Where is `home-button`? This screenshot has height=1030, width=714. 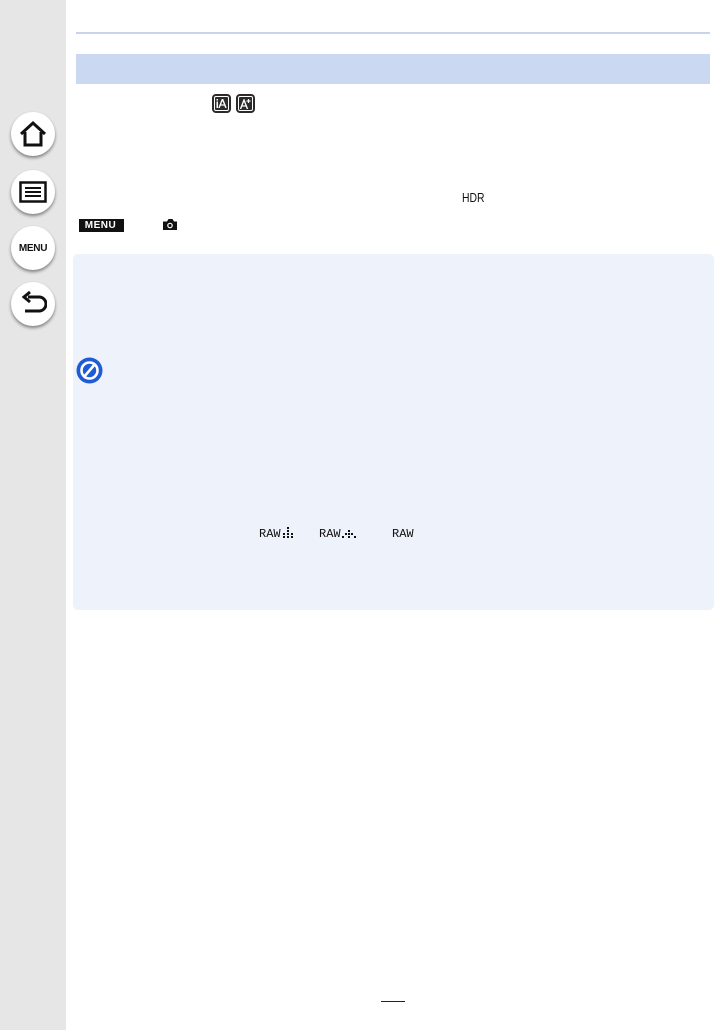 home-button is located at coordinates (33, 134).